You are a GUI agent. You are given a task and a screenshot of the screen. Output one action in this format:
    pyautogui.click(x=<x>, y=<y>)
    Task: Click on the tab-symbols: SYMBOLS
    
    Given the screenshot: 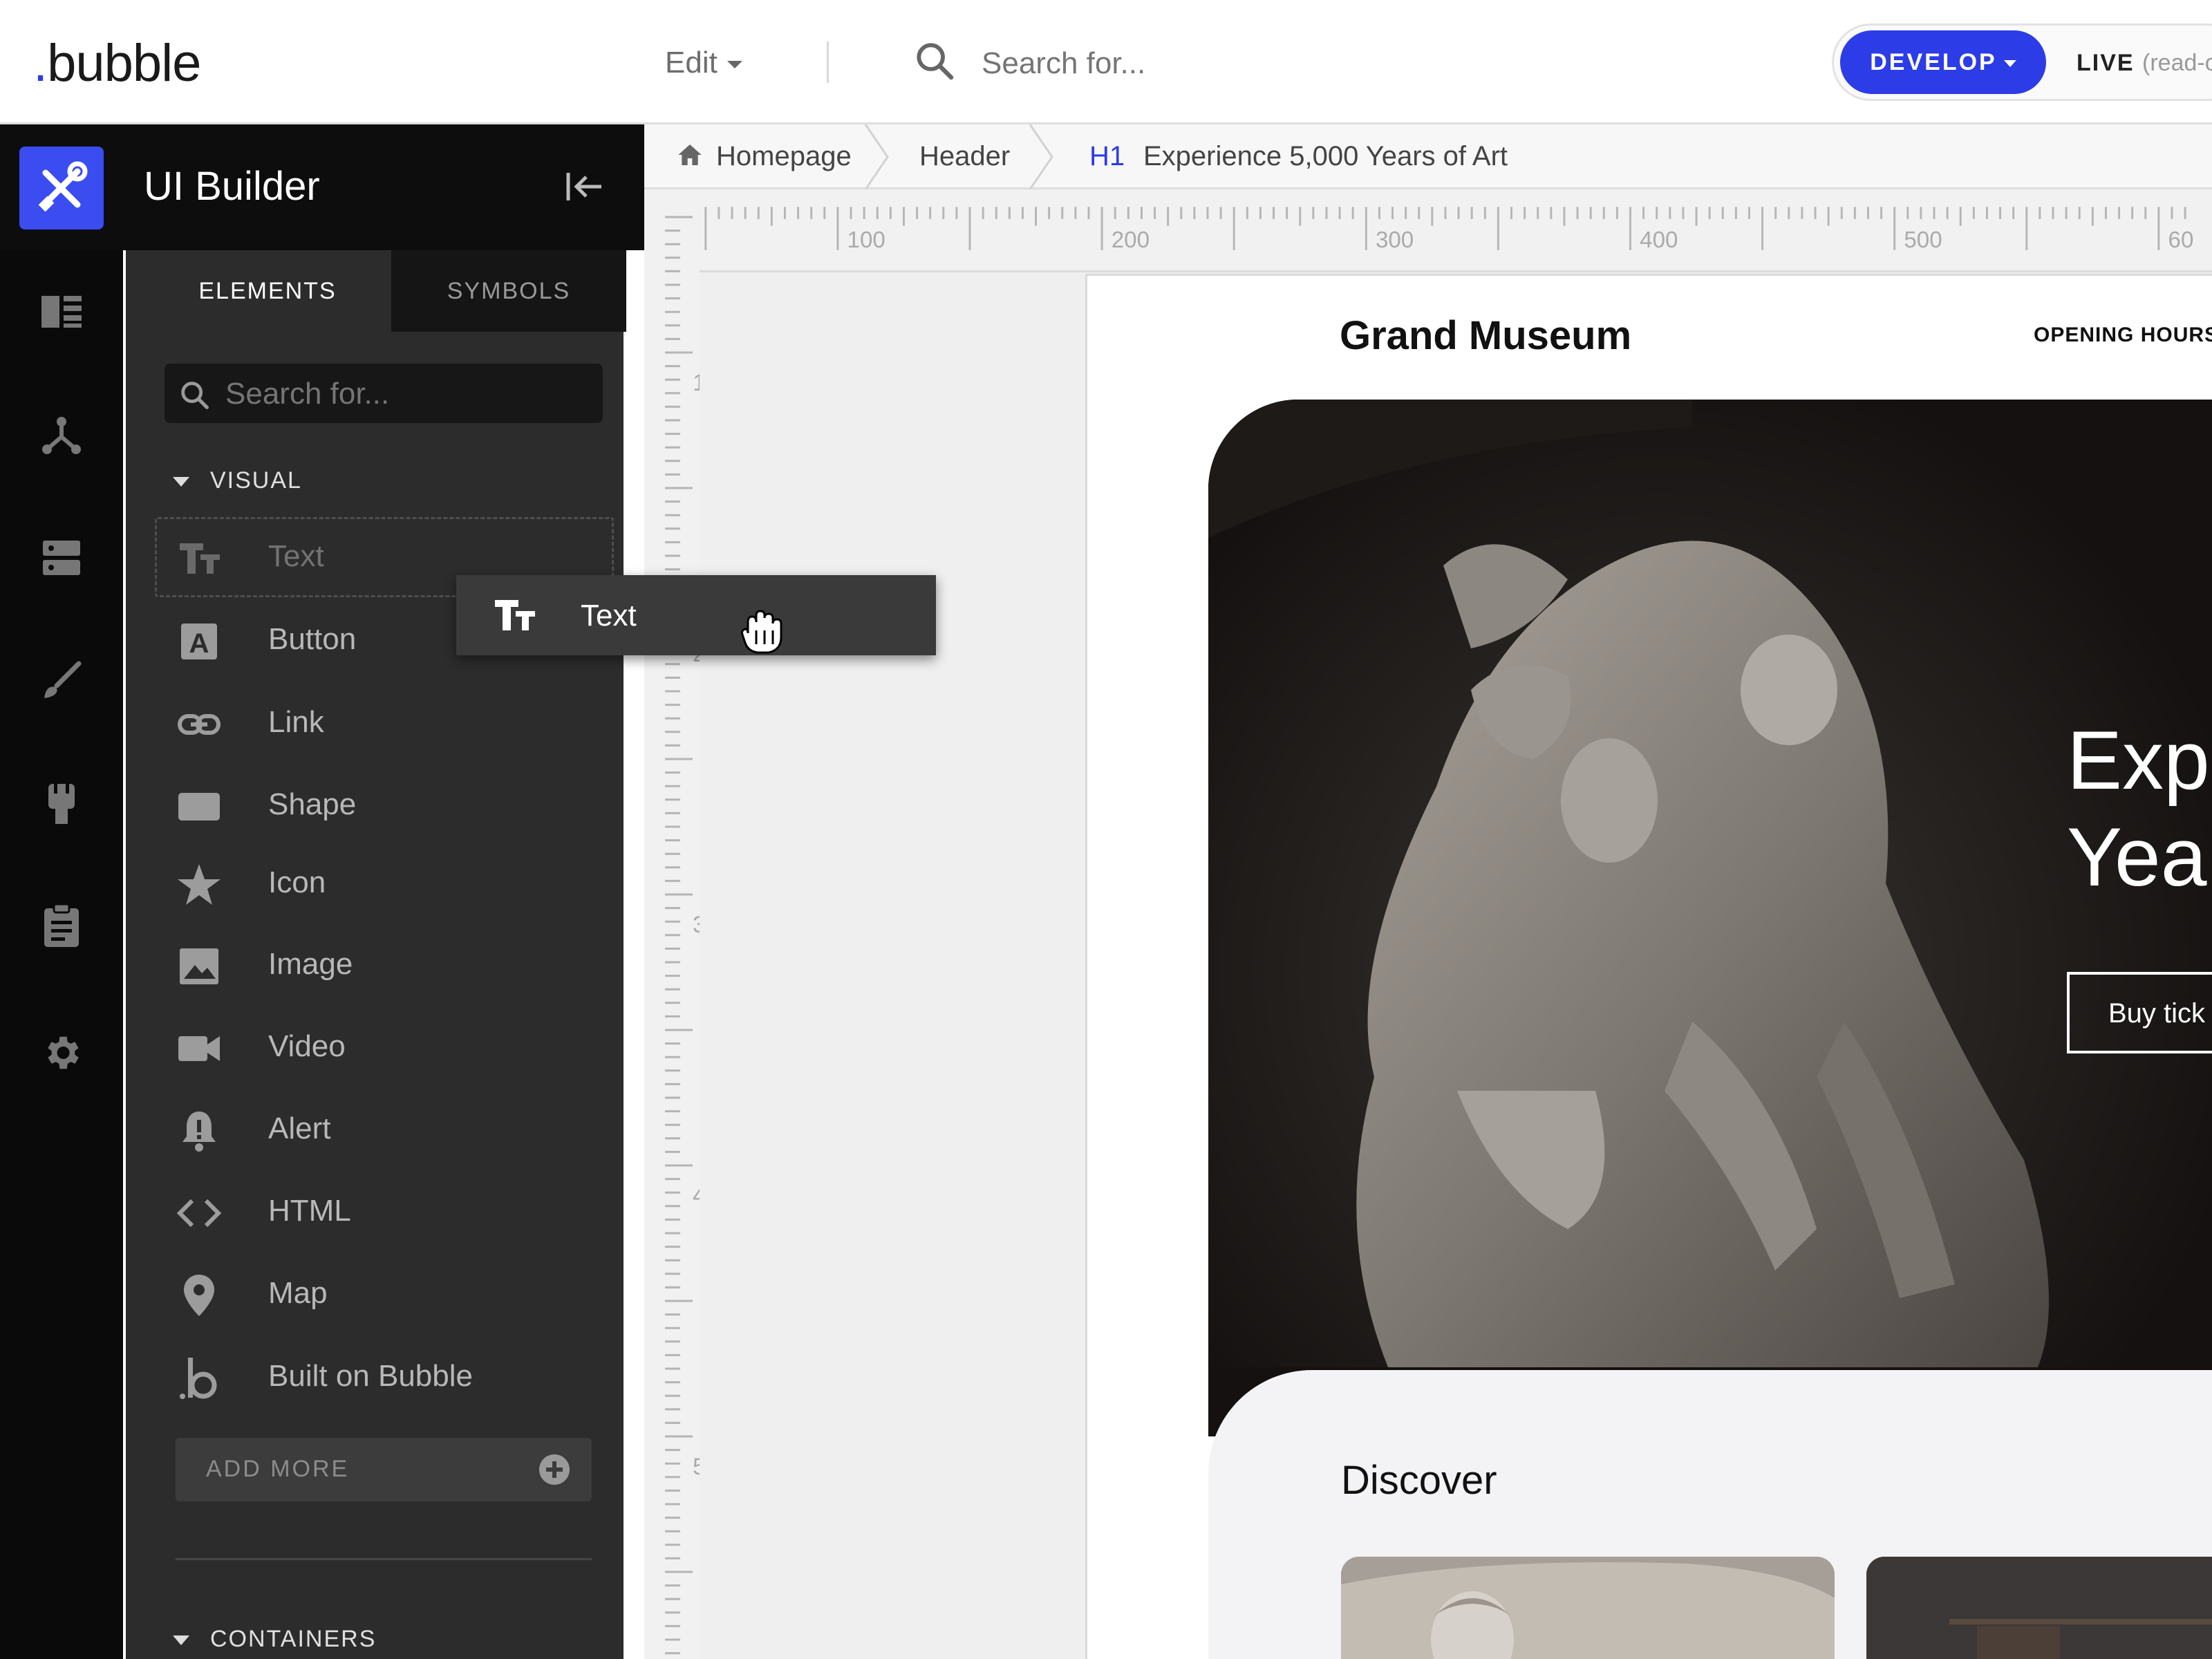 What is the action you would take?
    pyautogui.click(x=508, y=291)
    